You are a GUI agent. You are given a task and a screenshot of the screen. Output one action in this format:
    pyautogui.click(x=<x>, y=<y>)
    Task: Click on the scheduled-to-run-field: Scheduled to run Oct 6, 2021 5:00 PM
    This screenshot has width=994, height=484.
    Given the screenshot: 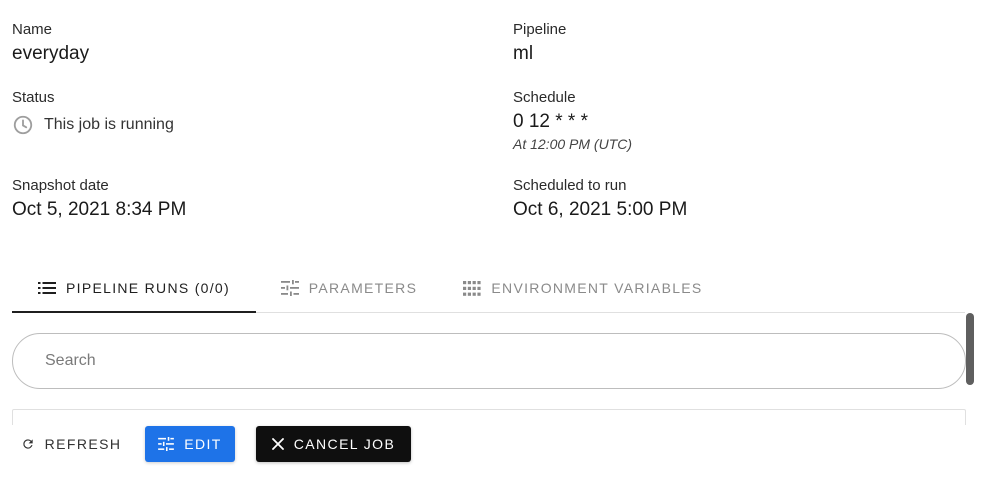 What is the action you would take?
    pyautogui.click(x=600, y=199)
    